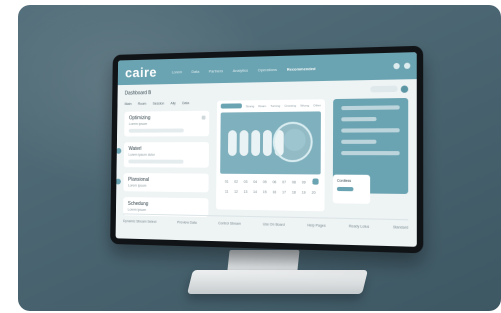 This screenshot has height=313, width=501. I want to click on column-headers: Strang Roam Turning Crossing Wrong Other, so click(283, 105).